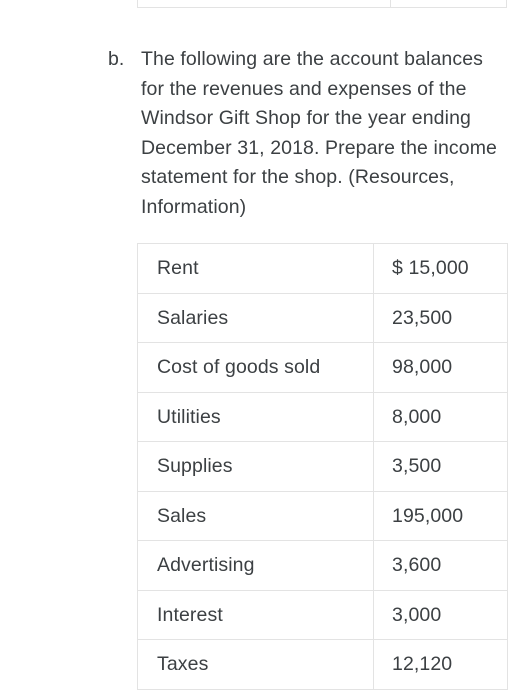 The image size is (524, 700). I want to click on table-row: Taxes 12,120, so click(322, 664).